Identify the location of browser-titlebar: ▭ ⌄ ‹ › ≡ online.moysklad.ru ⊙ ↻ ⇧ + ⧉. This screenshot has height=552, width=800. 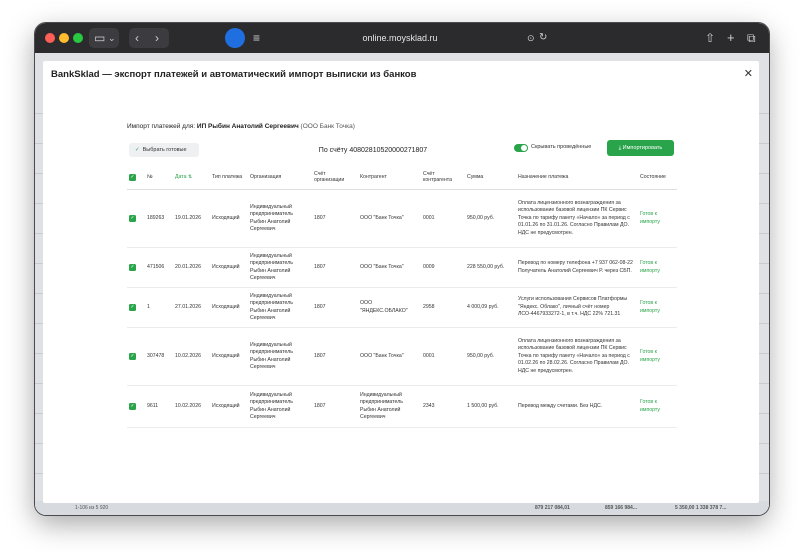
(402, 38).